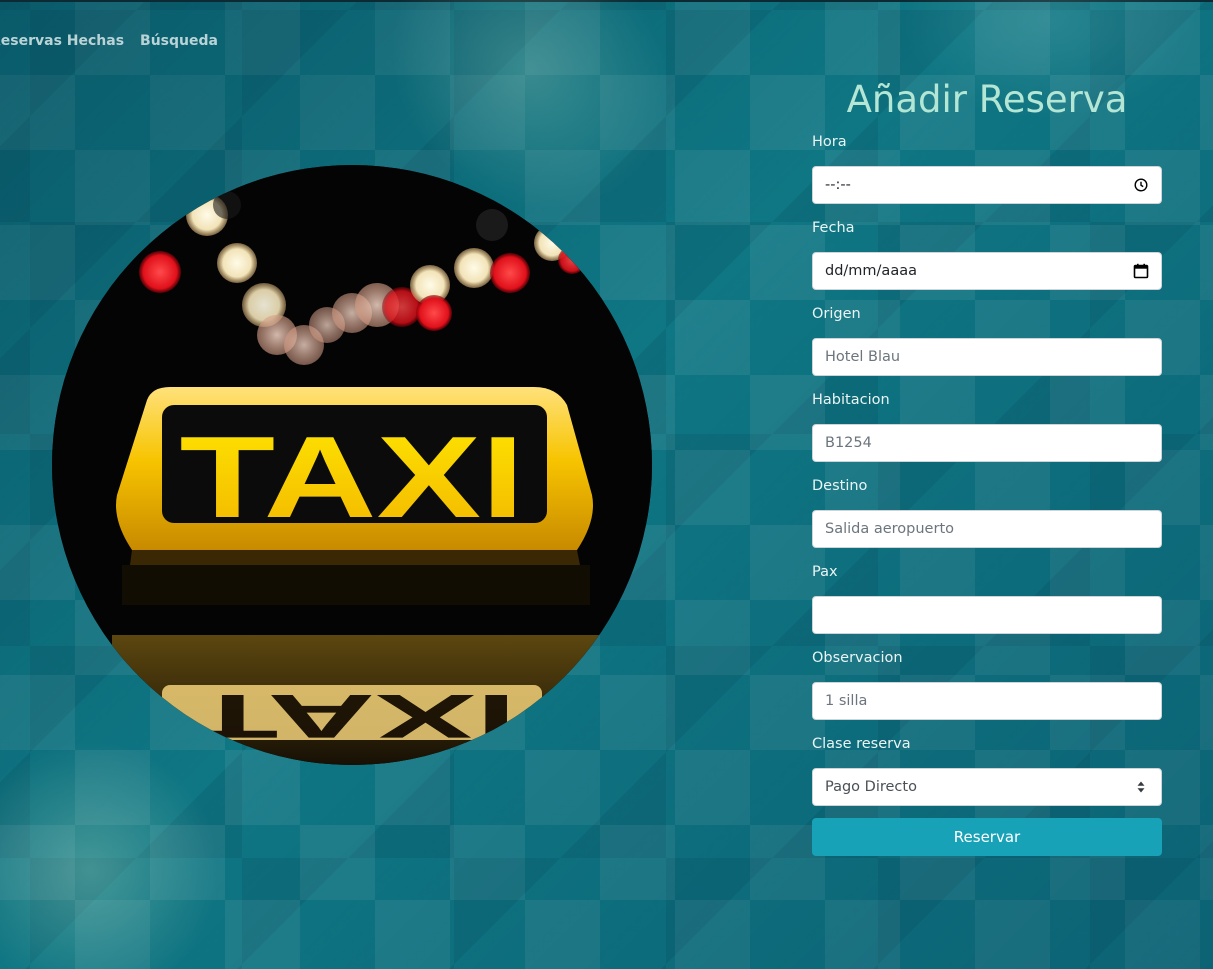 This screenshot has width=1213, height=969. I want to click on habitacion-label: Habitacion, so click(851, 400).